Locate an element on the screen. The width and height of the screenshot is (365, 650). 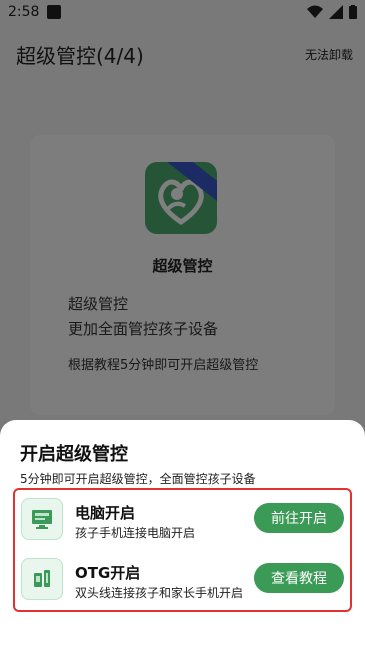
go-enable-button: 前往开启 is located at coordinates (299, 518).